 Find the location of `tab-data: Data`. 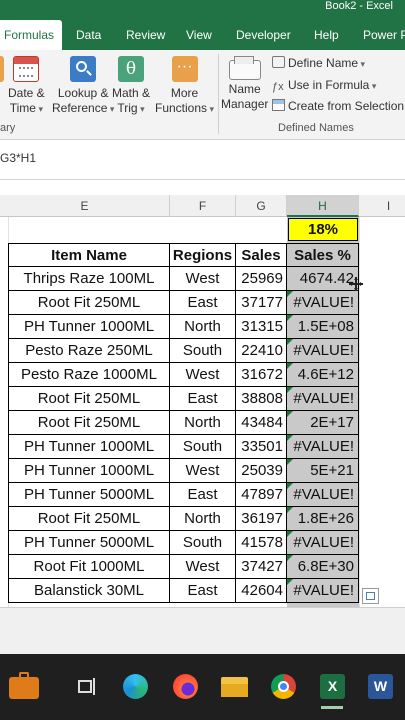

tab-data: Data is located at coordinates (88, 35).